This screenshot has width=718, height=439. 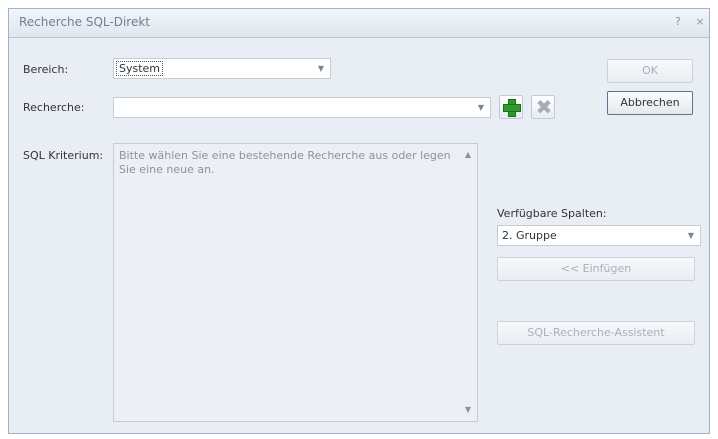 What do you see at coordinates (302, 107) in the screenshot?
I see `recherche-dropdown: ▼` at bounding box center [302, 107].